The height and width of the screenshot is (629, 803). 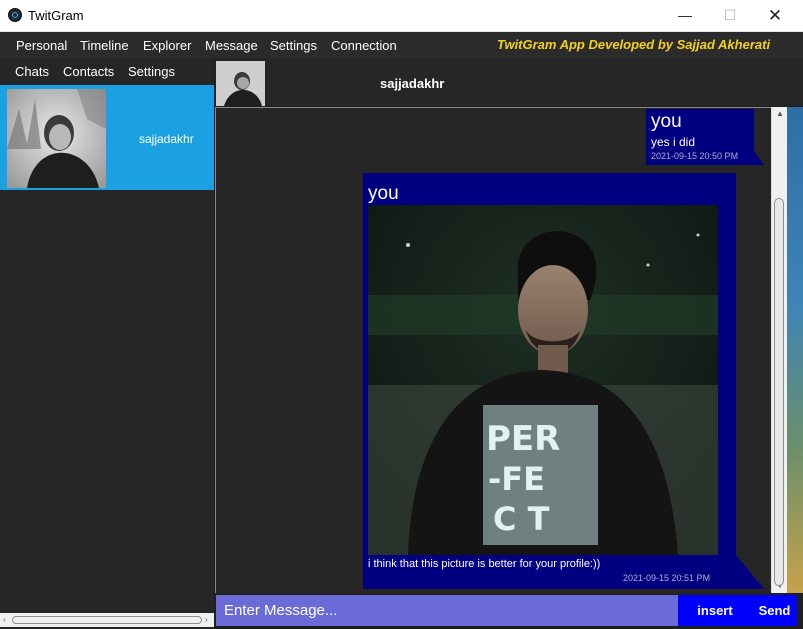 I want to click on desktop-background, so click(x=795, y=350).